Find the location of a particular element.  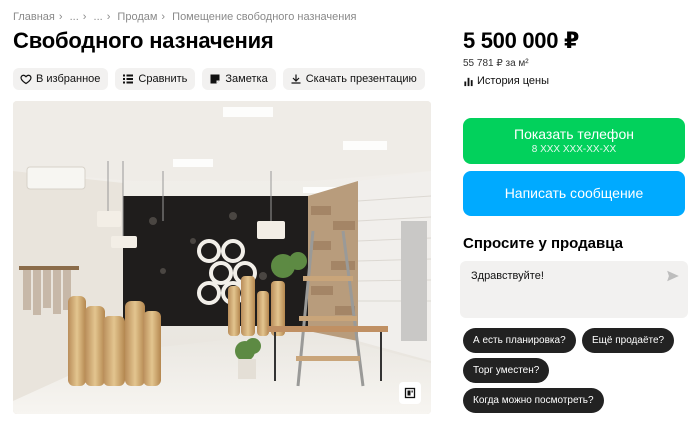

breadcrumb-sell: Продам is located at coordinates (137, 17).